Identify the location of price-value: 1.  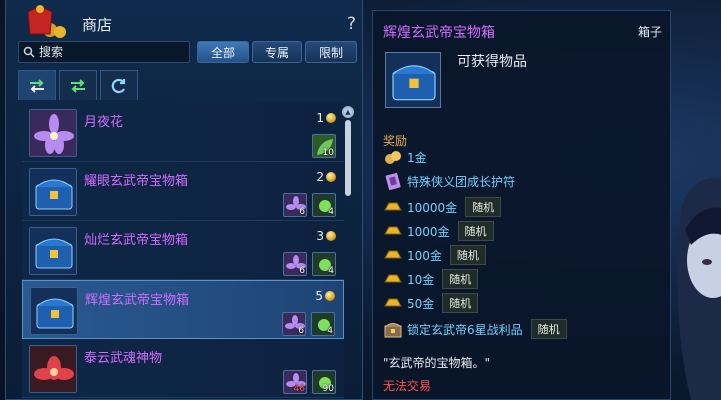
(320, 118).